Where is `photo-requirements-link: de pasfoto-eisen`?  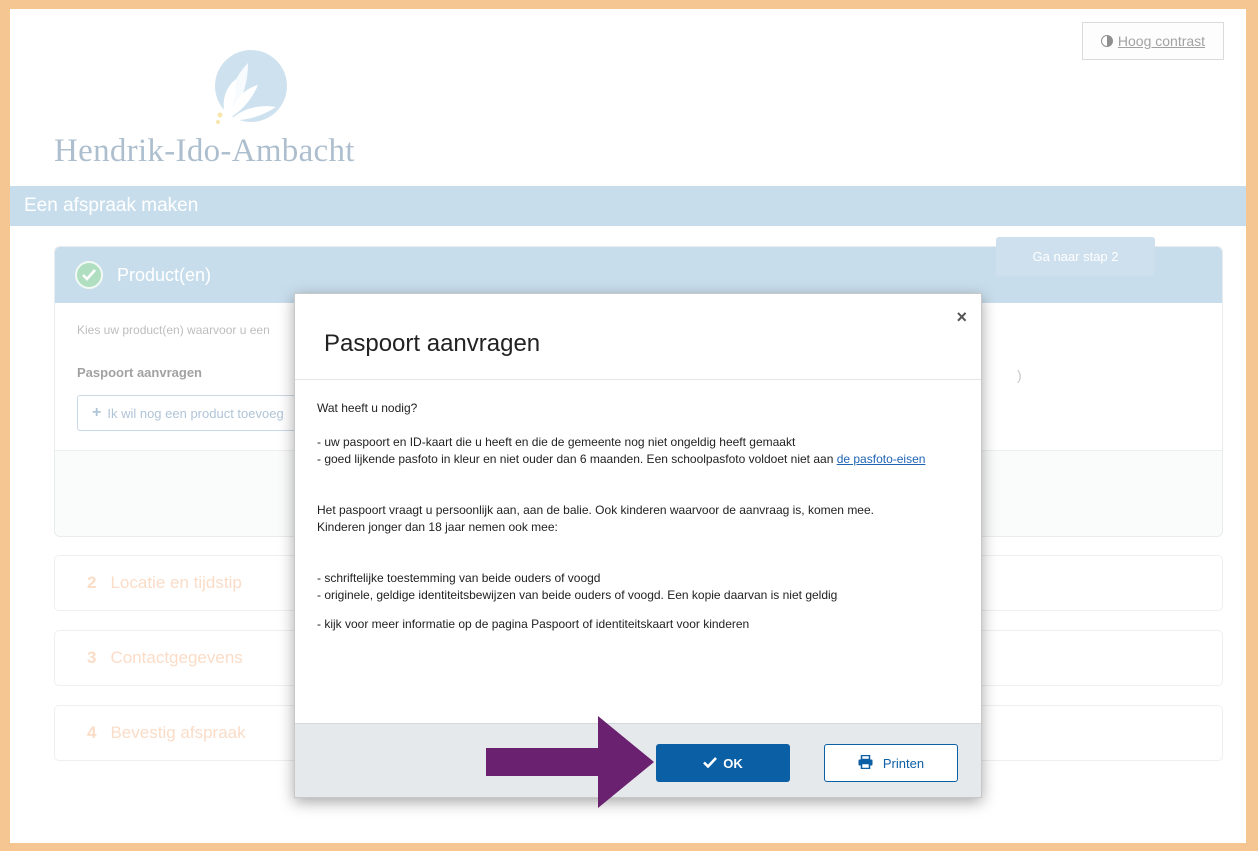 photo-requirements-link: de pasfoto-eisen is located at coordinates (881, 459).